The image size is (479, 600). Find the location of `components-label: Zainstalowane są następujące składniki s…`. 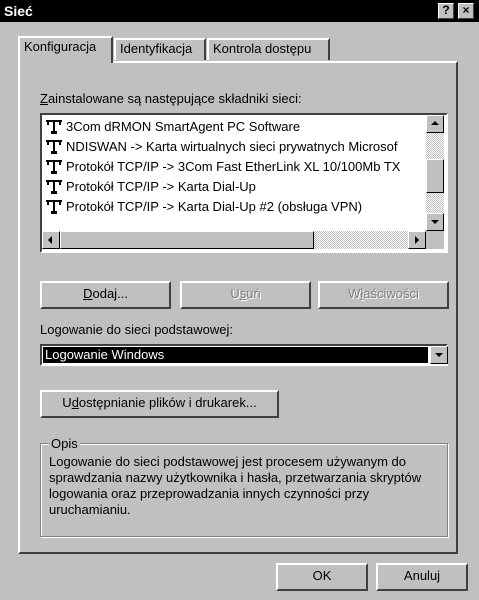

components-label: Zainstalowane są następujące składniki s… is located at coordinates (171, 98).